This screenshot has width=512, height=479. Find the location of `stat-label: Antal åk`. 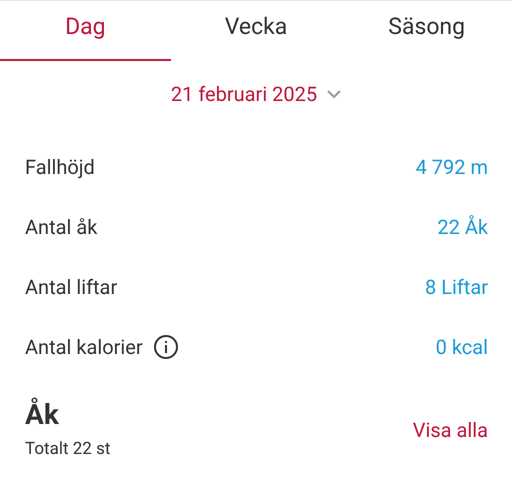

stat-label: Antal åk is located at coordinates (61, 227).